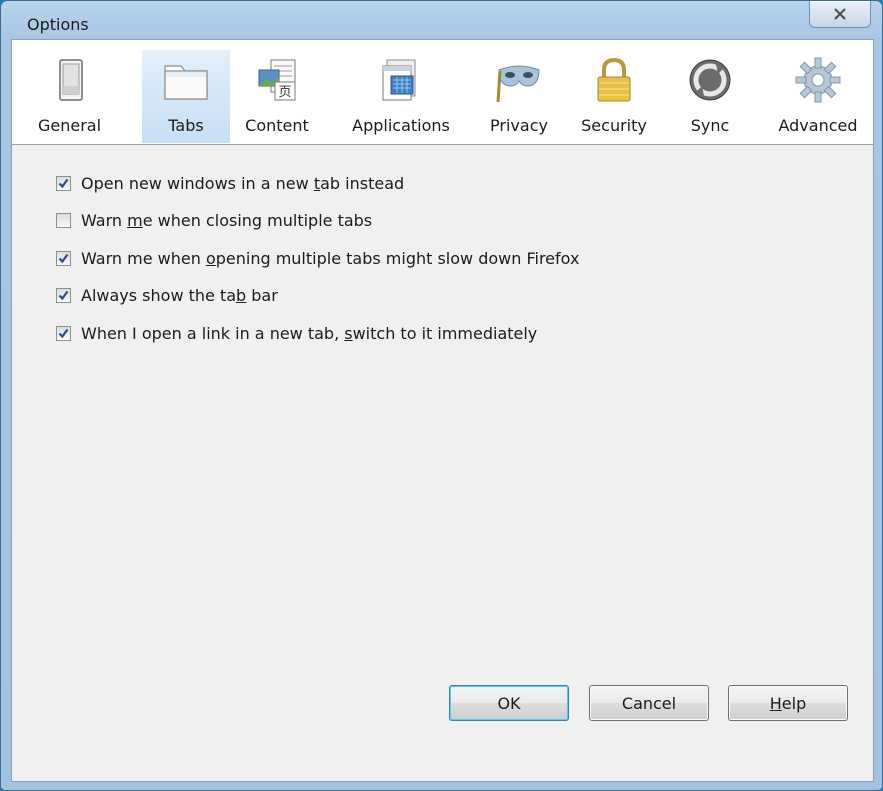 The height and width of the screenshot is (791, 883). What do you see at coordinates (401, 125) in the screenshot?
I see `tab-label: Applications` at bounding box center [401, 125].